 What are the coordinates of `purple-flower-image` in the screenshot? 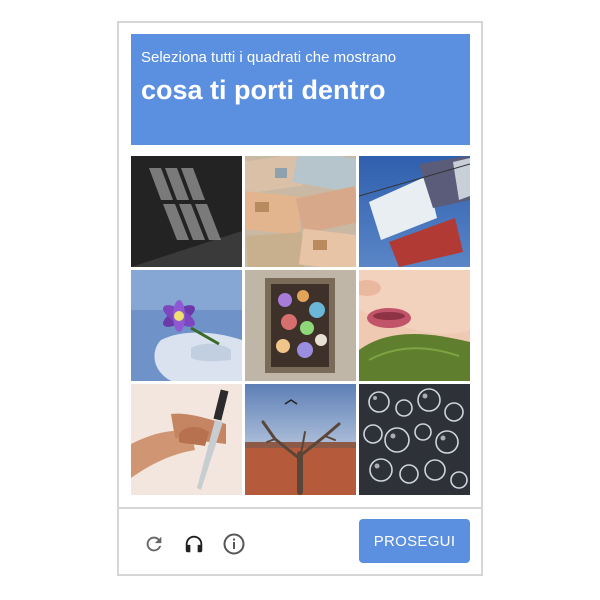 It's located at (186, 325).